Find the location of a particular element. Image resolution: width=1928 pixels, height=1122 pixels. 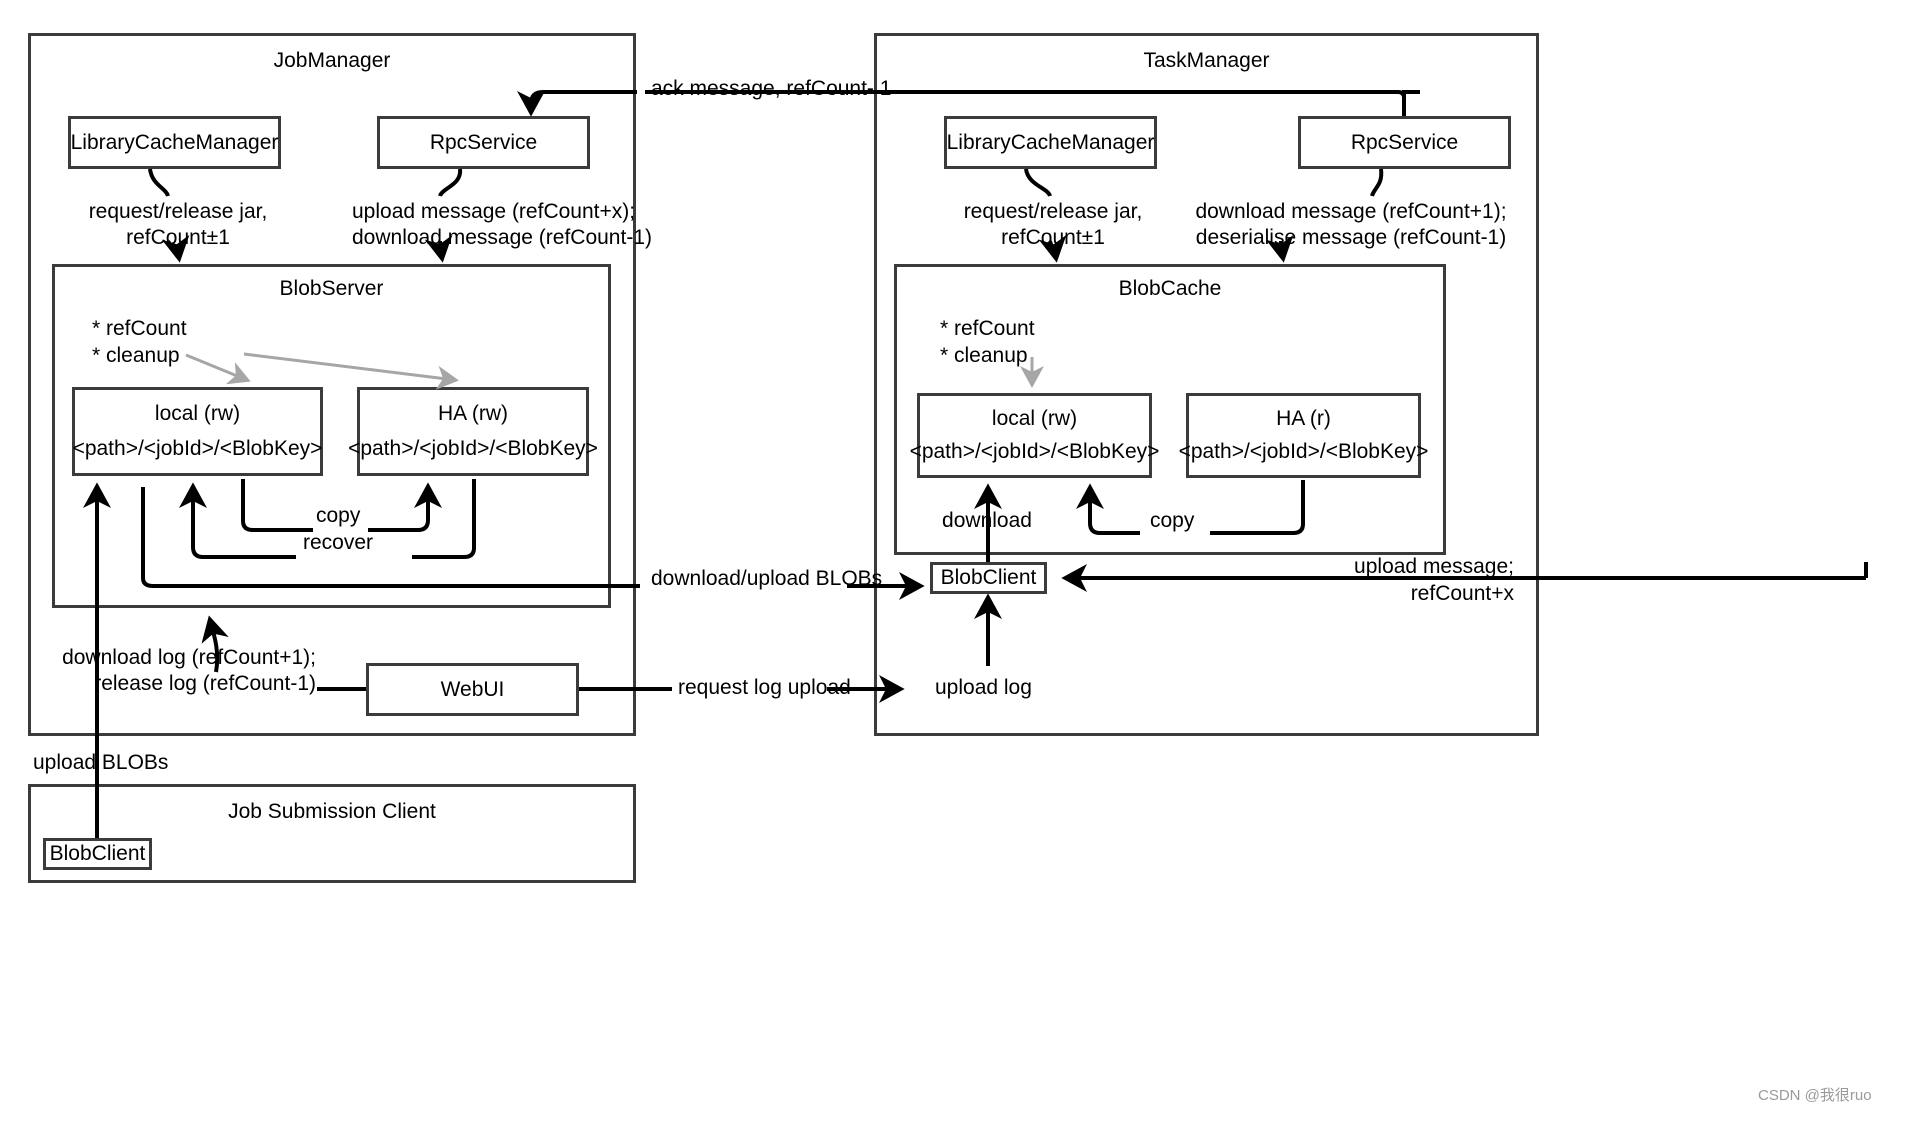

job-submission-client-label: Job Submission Client is located at coordinates (332, 811).